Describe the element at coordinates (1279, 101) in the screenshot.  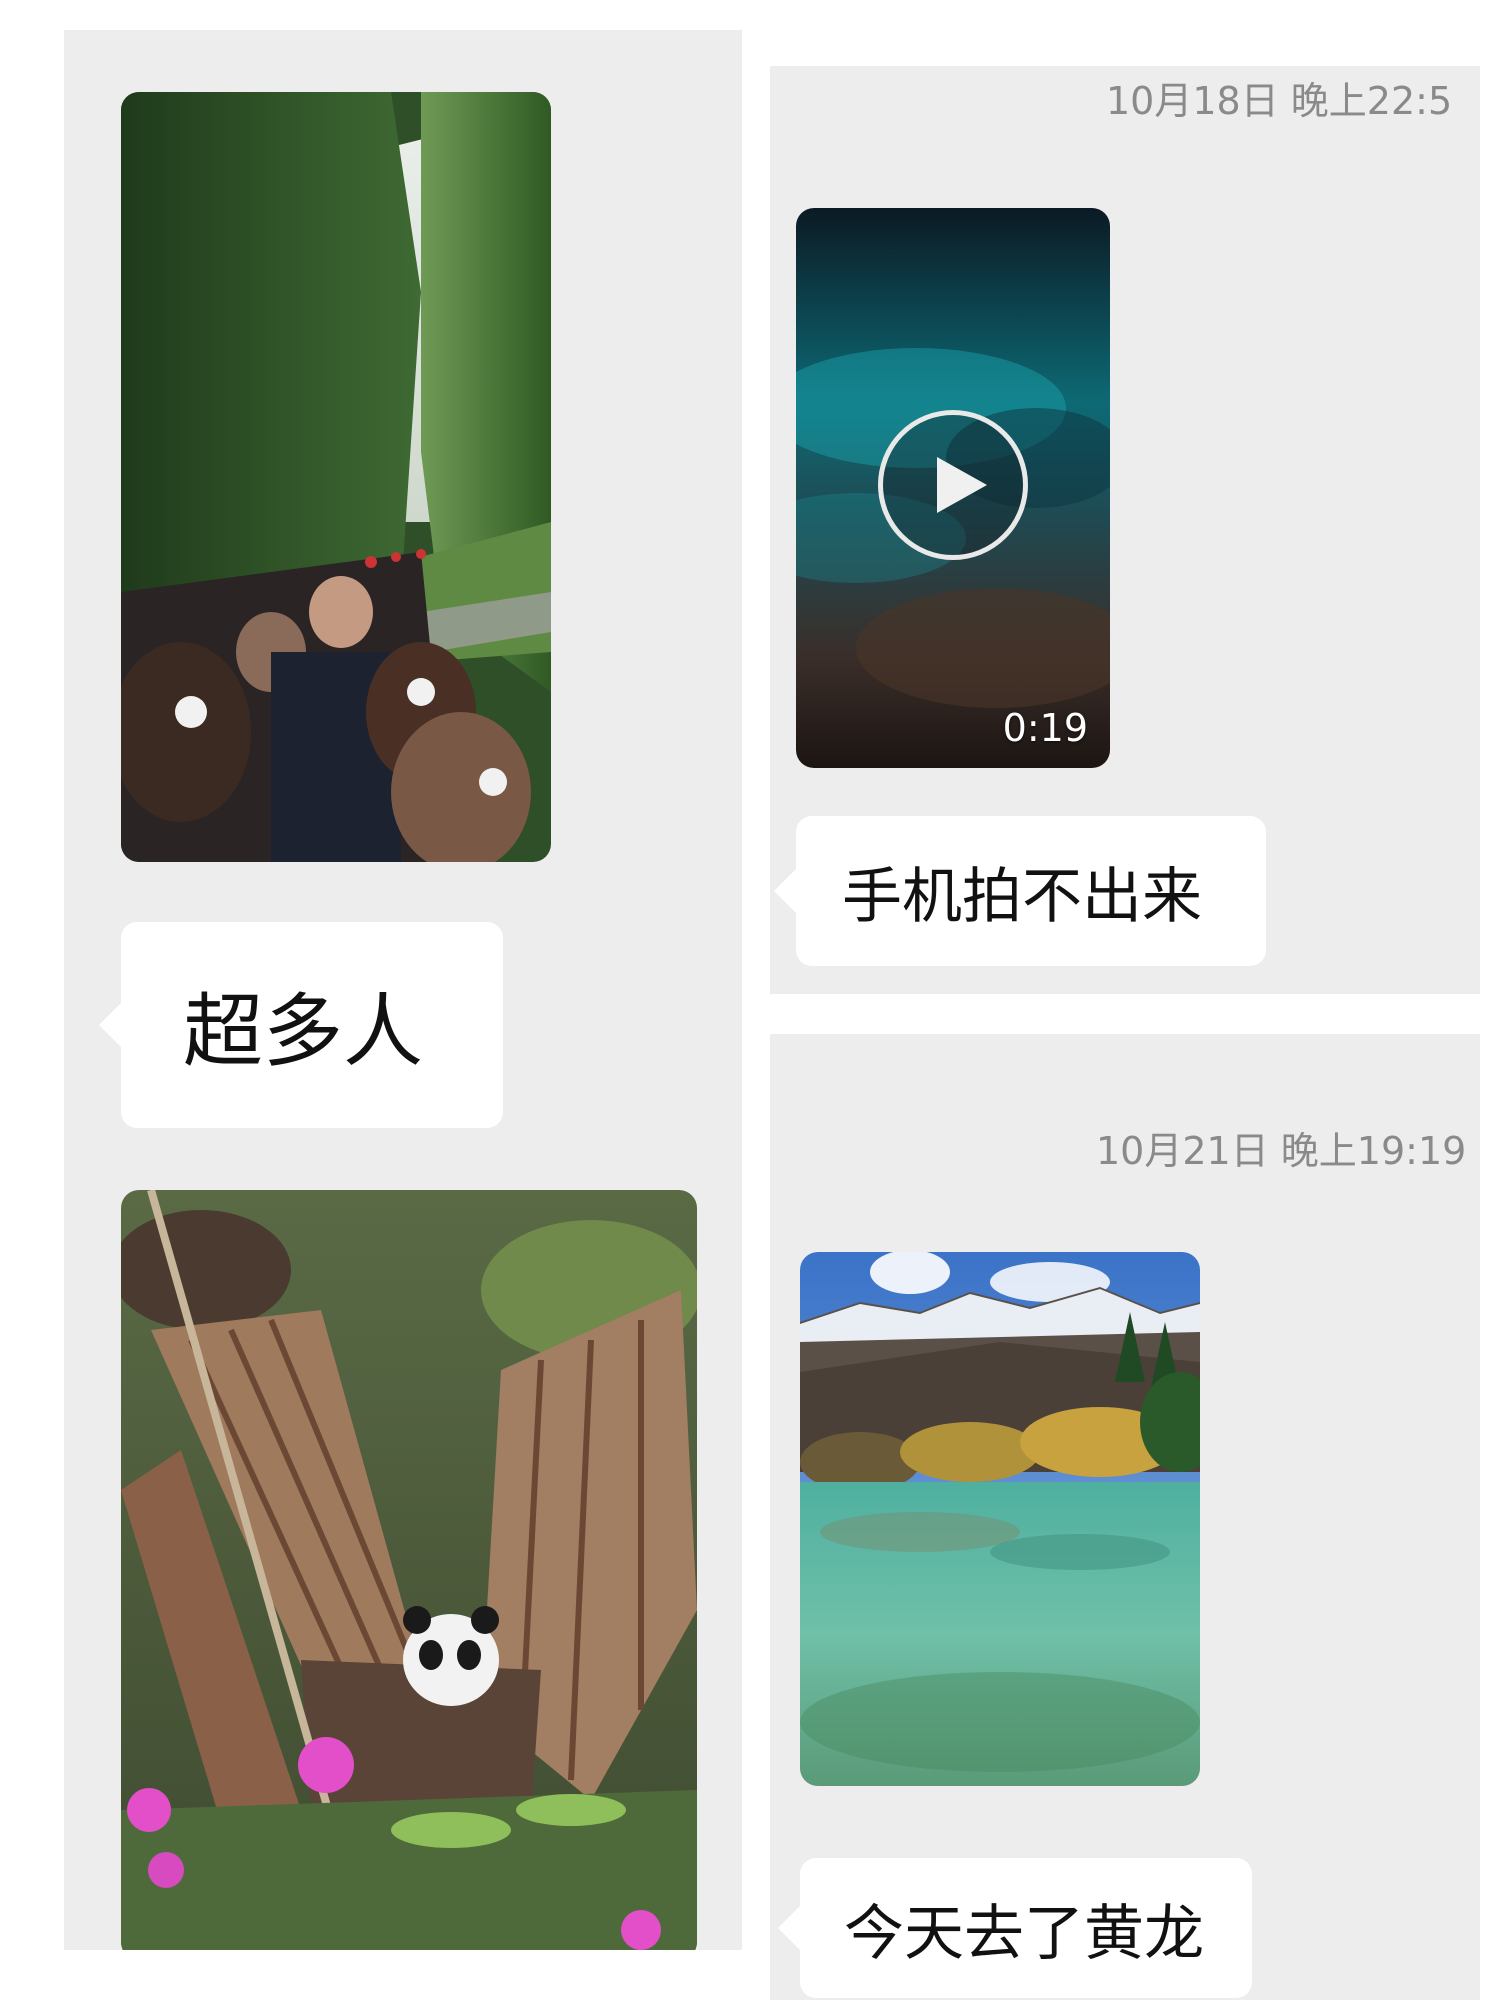
I see `timestamp: 10月18日 晚上22:5` at that location.